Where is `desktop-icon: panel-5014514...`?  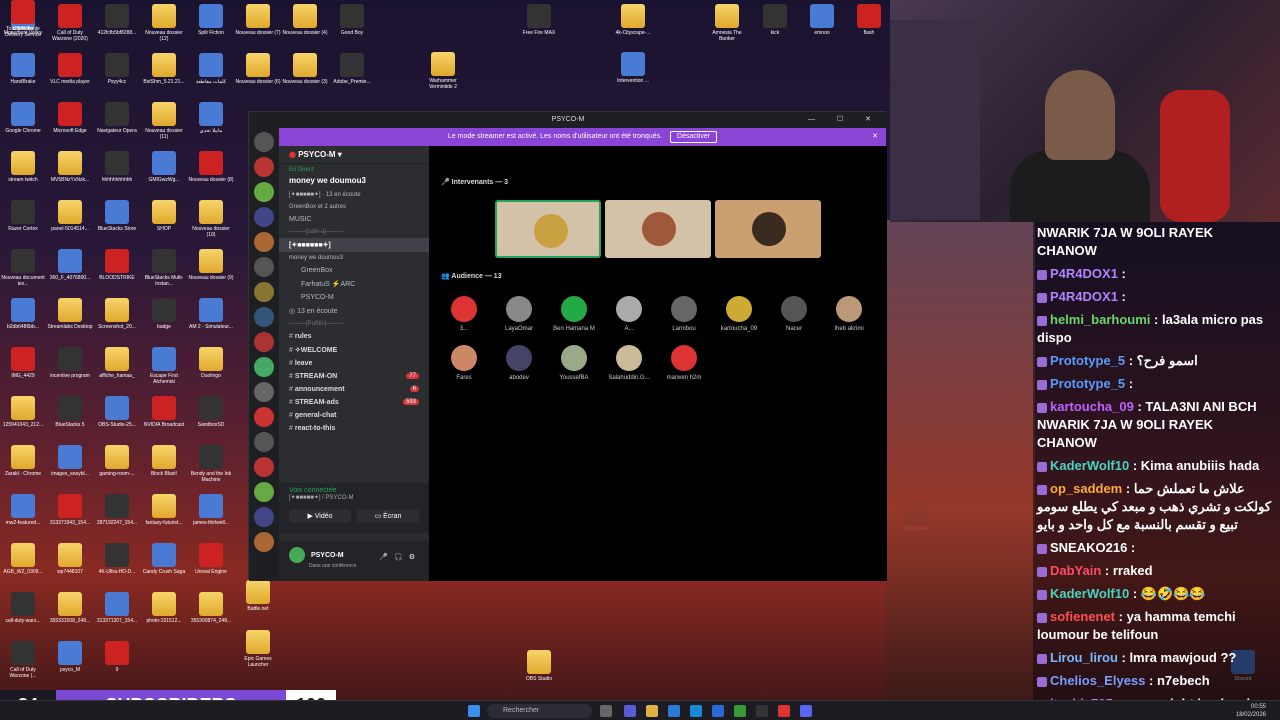
desktop-icon: panel-5014514... is located at coordinates (70, 216).